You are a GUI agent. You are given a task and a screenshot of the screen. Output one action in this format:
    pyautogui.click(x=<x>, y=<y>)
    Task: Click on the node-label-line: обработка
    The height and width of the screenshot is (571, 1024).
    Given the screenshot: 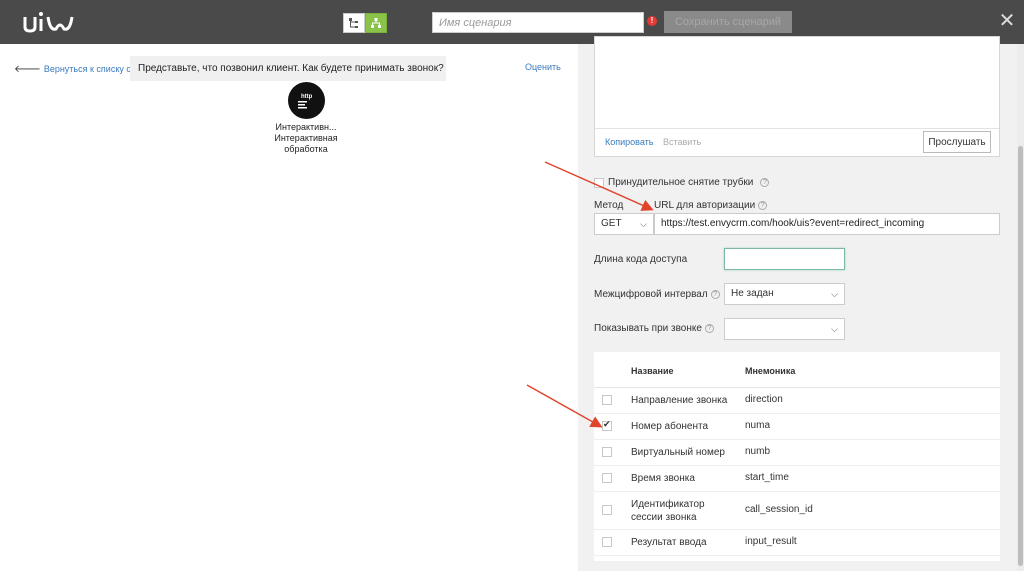 What is the action you would take?
    pyautogui.click(x=306, y=149)
    